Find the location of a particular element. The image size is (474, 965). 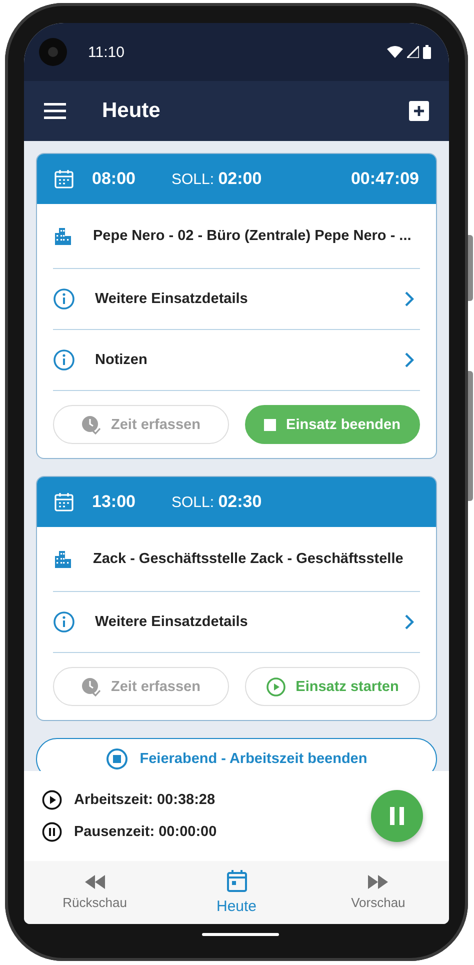

pause-button is located at coordinates (397, 816).